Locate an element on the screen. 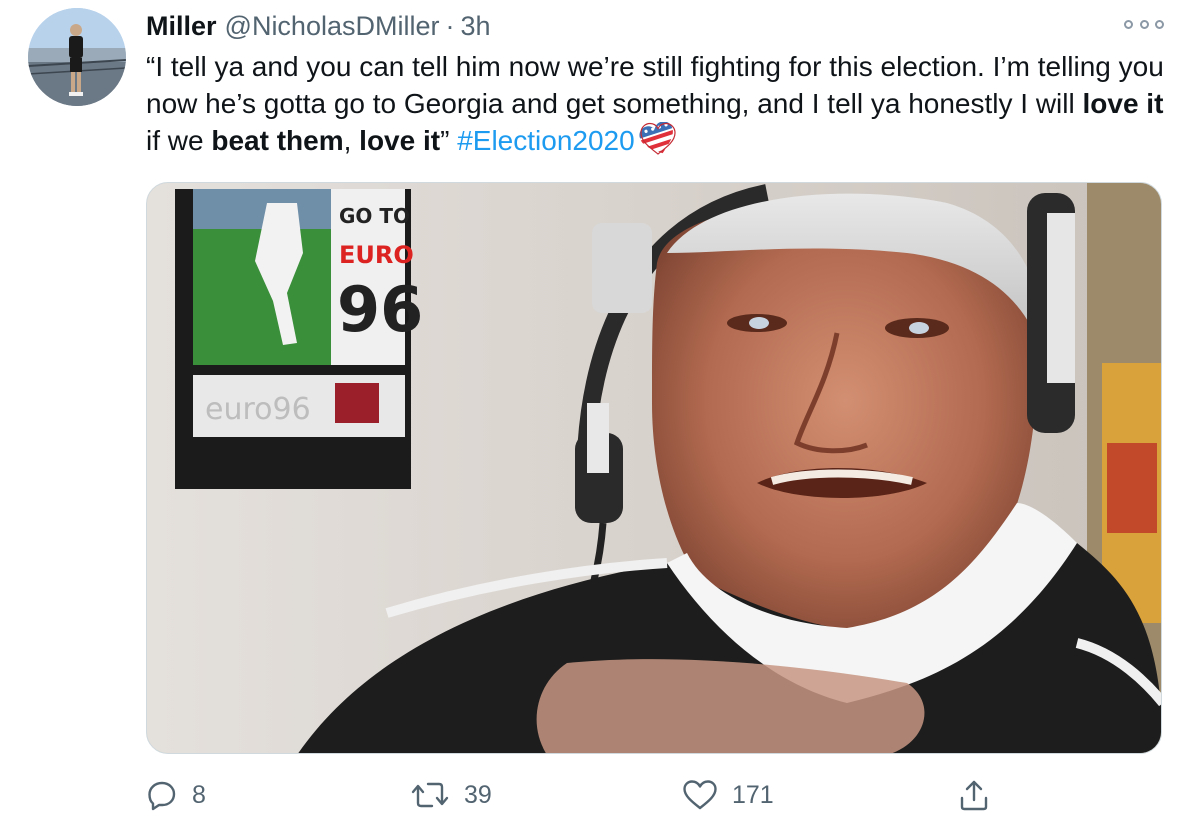  svg-text: EURO is located at coordinates (376, 255).